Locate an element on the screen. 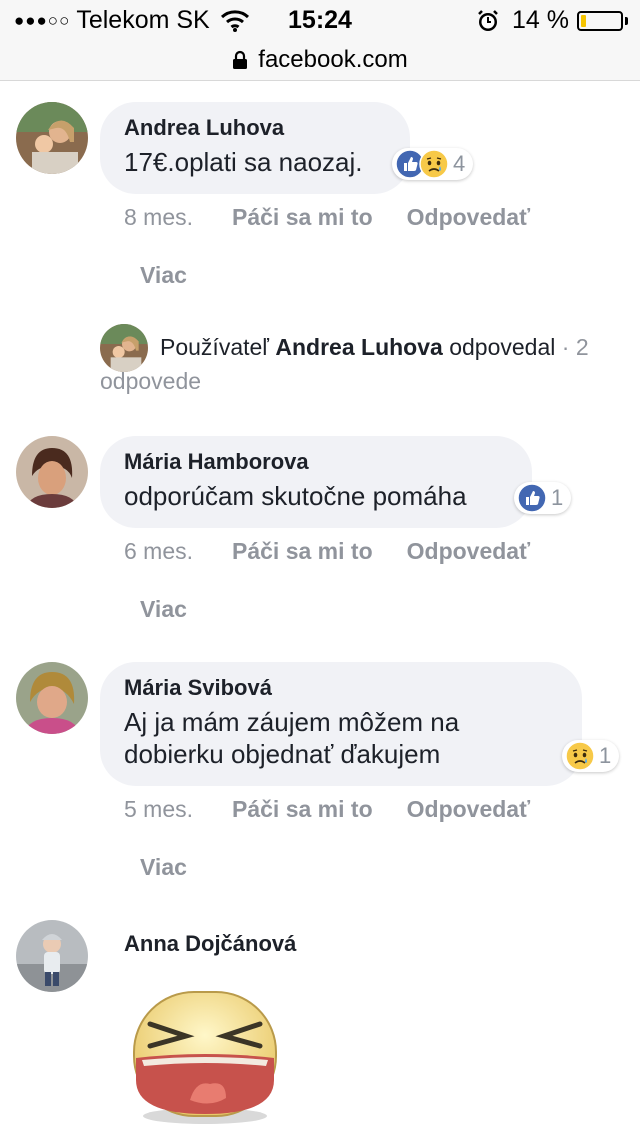 The width and height of the screenshot is (640, 1136). status-right: 14 % is located at coordinates (552, 20).